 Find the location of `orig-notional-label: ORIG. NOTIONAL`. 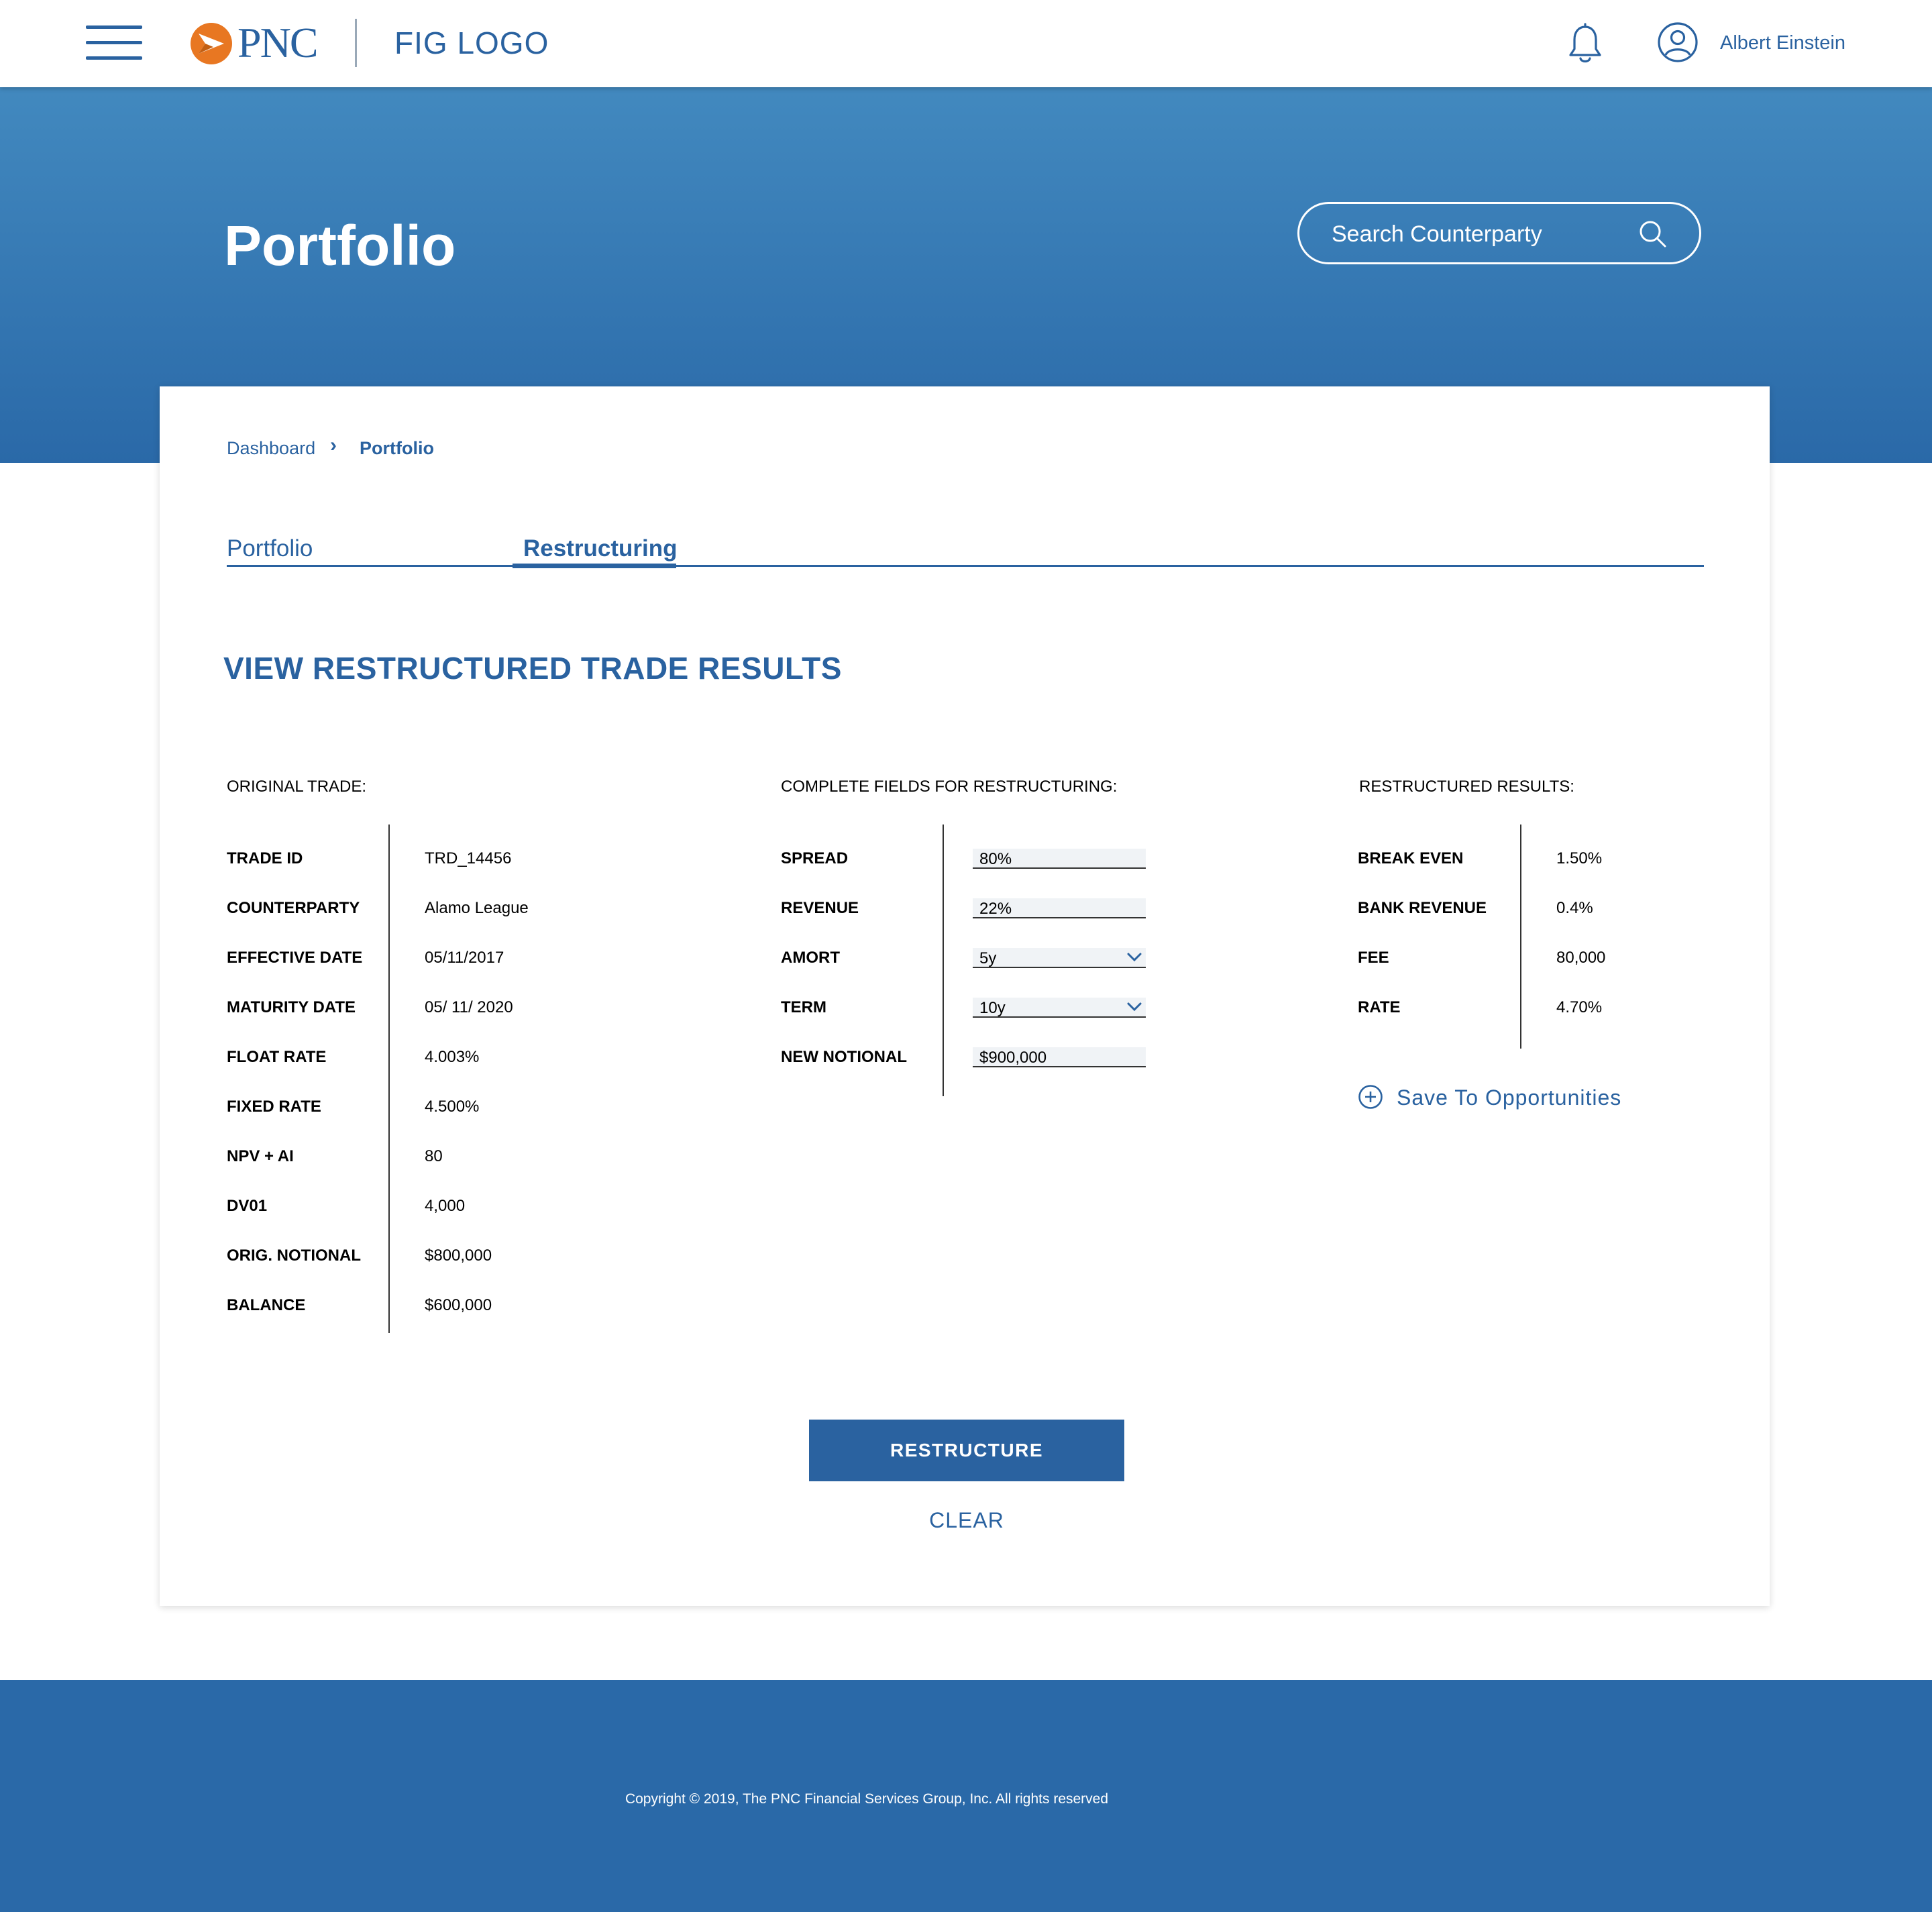

orig-notional-label: ORIG. NOTIONAL is located at coordinates (294, 1256).